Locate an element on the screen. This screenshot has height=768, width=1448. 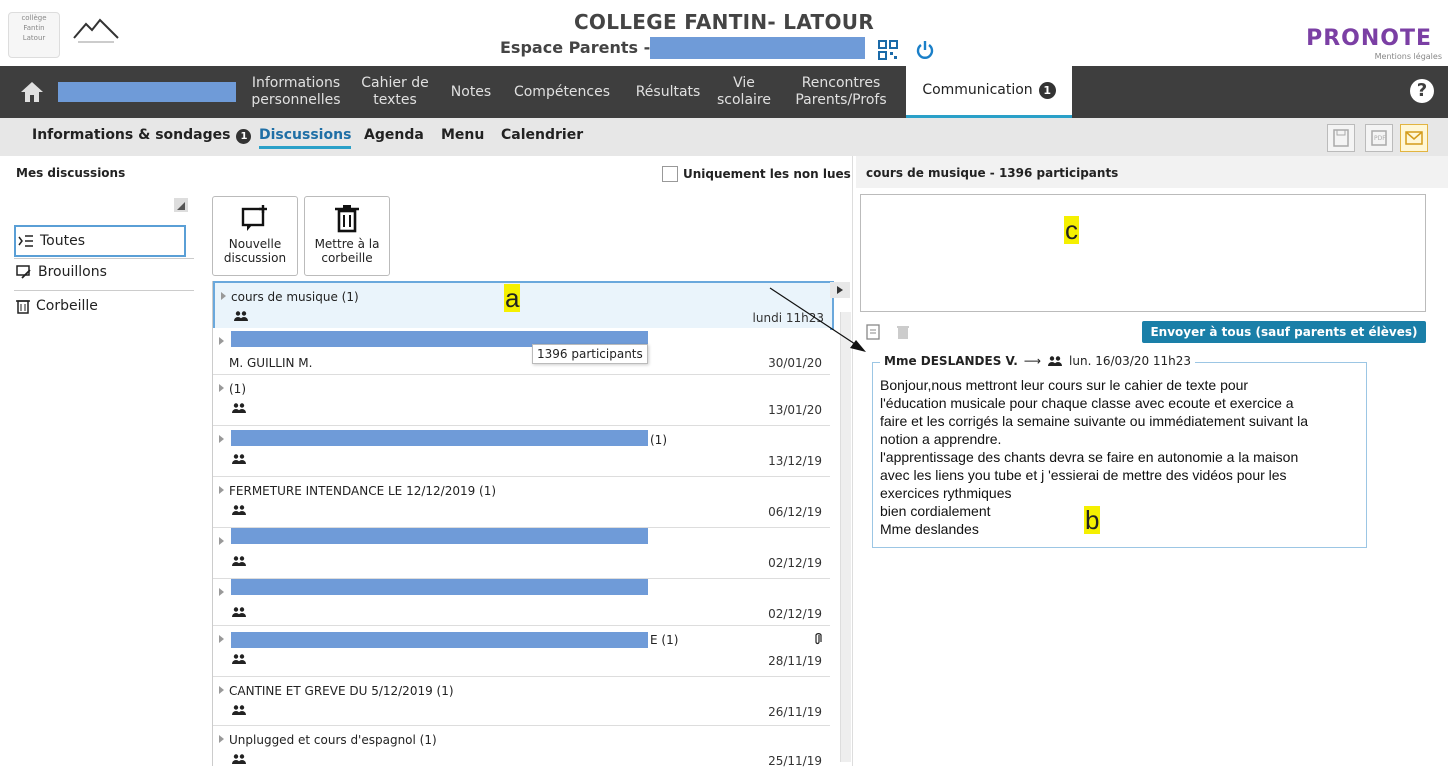
info-badge: 1 is located at coordinates (244, 136).